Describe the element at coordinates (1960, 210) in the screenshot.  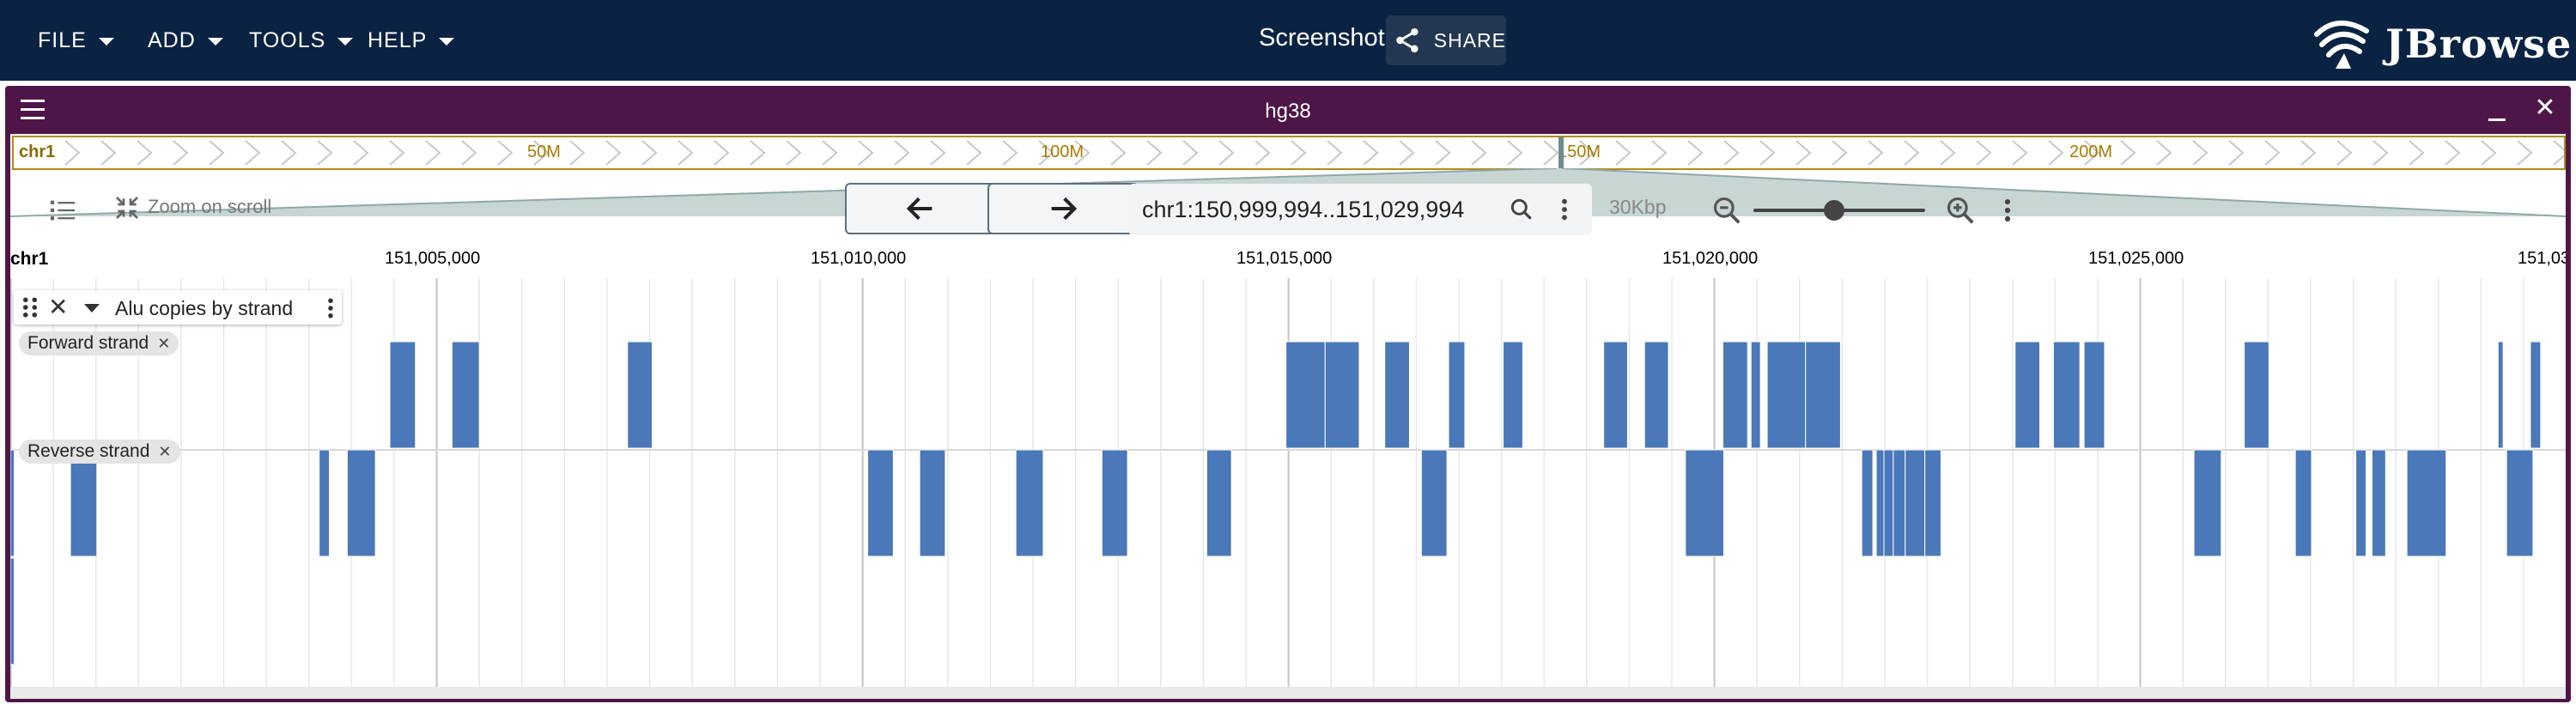
I see `zoom-in-icon` at that location.